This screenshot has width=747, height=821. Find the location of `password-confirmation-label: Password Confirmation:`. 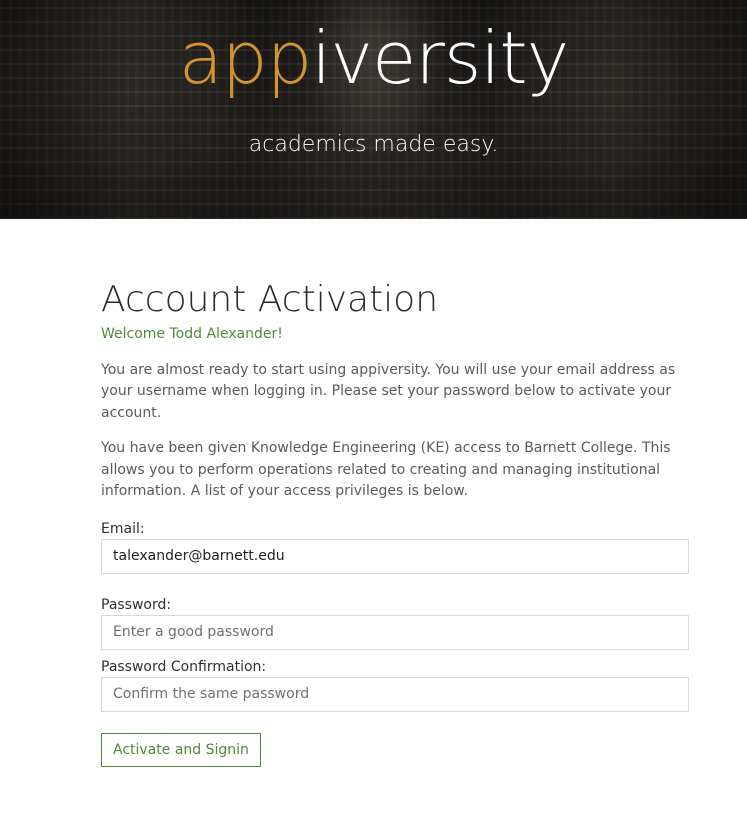

password-confirmation-label: Password Confirmation: is located at coordinates (184, 666).